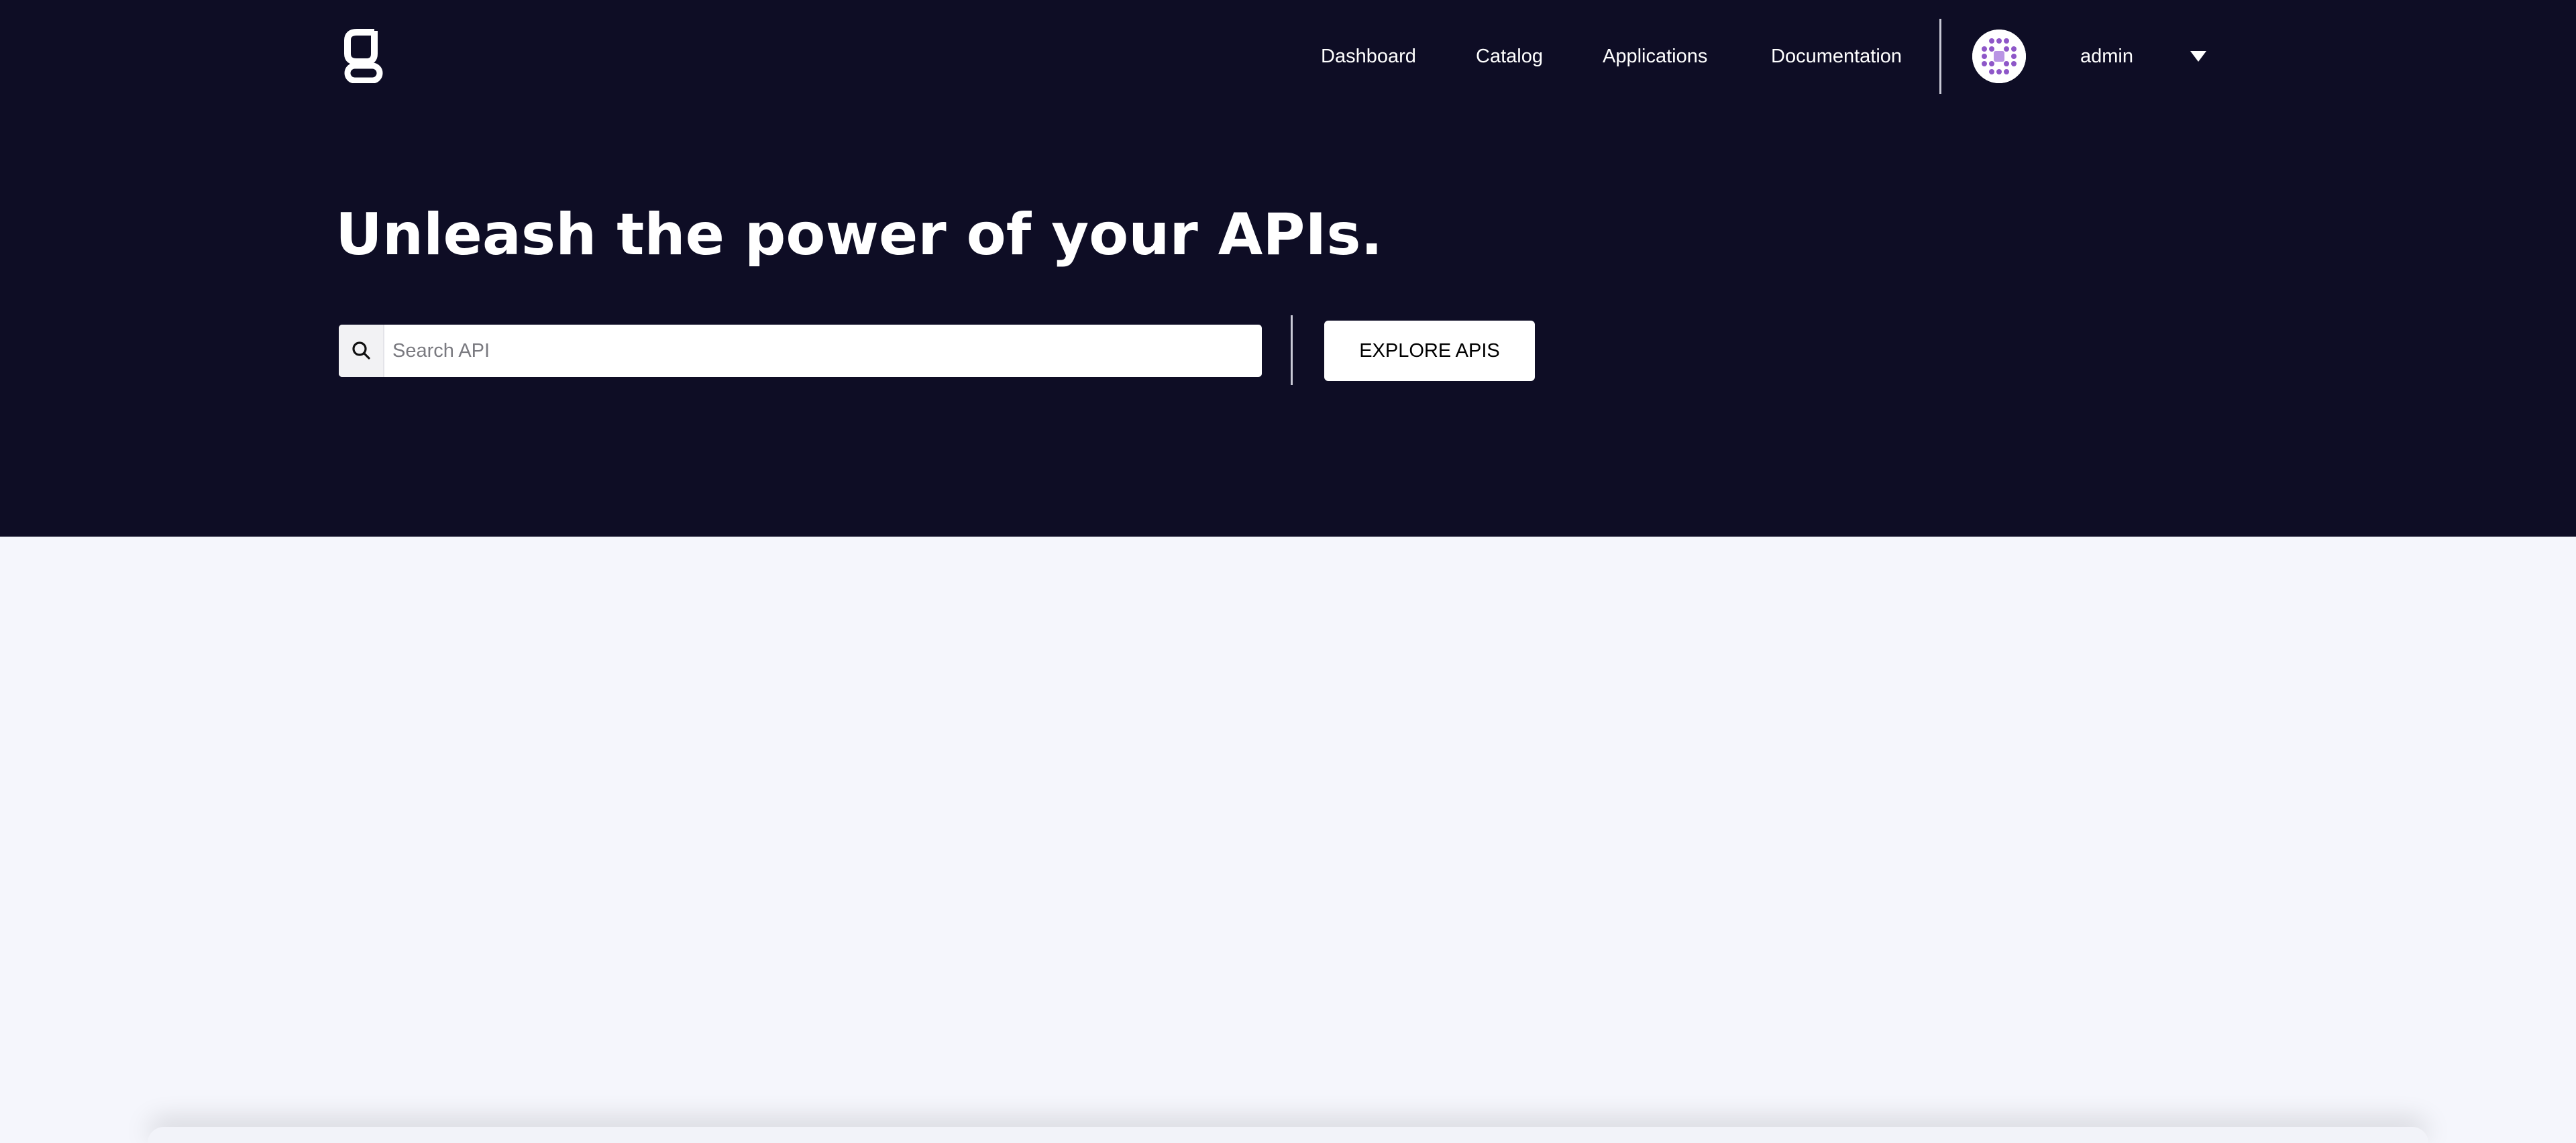 Image resolution: width=2576 pixels, height=1143 pixels. Describe the element at coordinates (859, 235) in the screenshot. I see `hero-title: Unleash the power of your APIs.` at that location.